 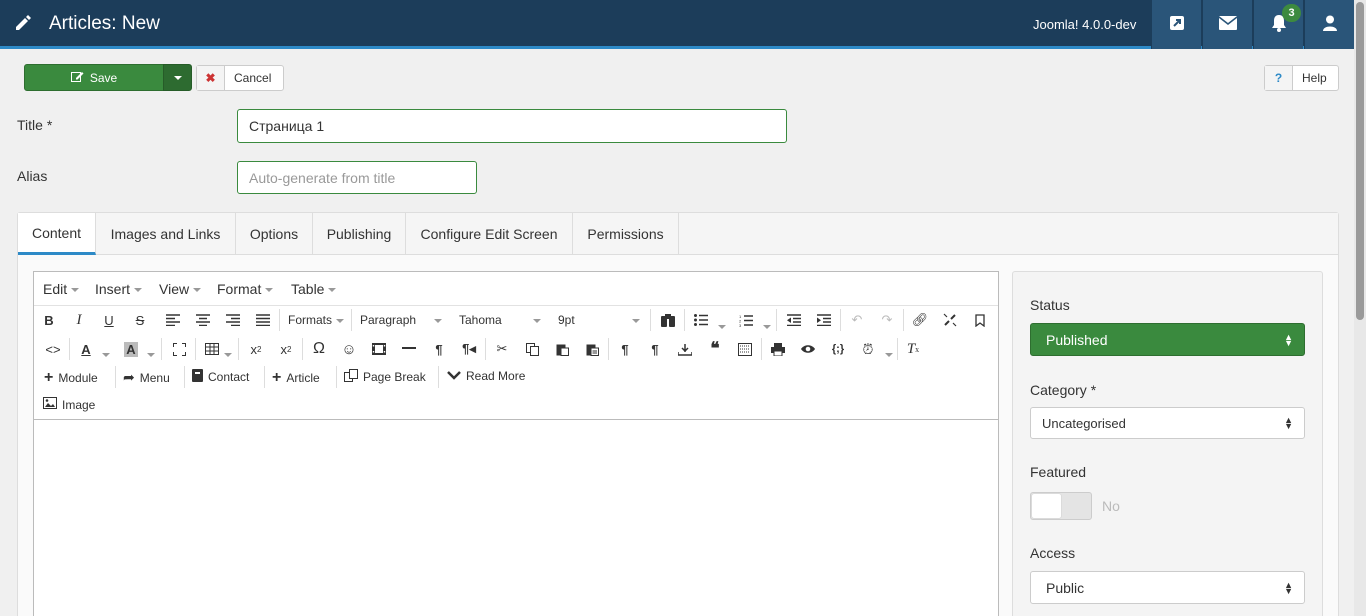 What do you see at coordinates (57, 234) in the screenshot?
I see `tab-content: Content` at bounding box center [57, 234].